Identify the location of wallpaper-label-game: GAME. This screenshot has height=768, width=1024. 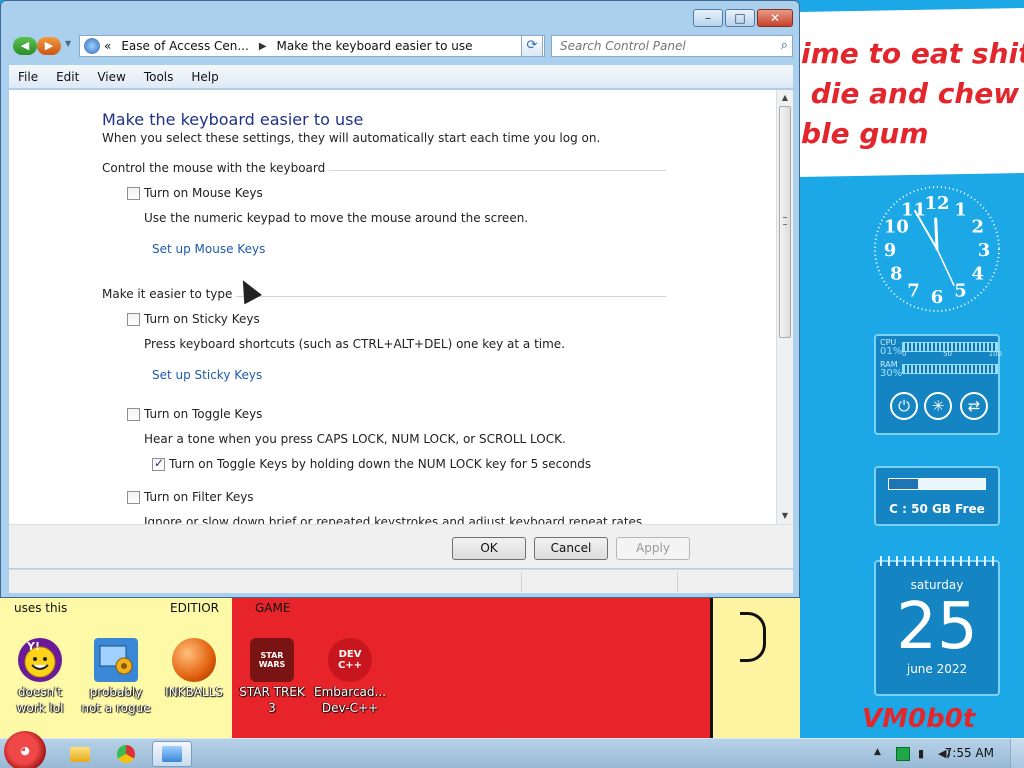
(273, 608).